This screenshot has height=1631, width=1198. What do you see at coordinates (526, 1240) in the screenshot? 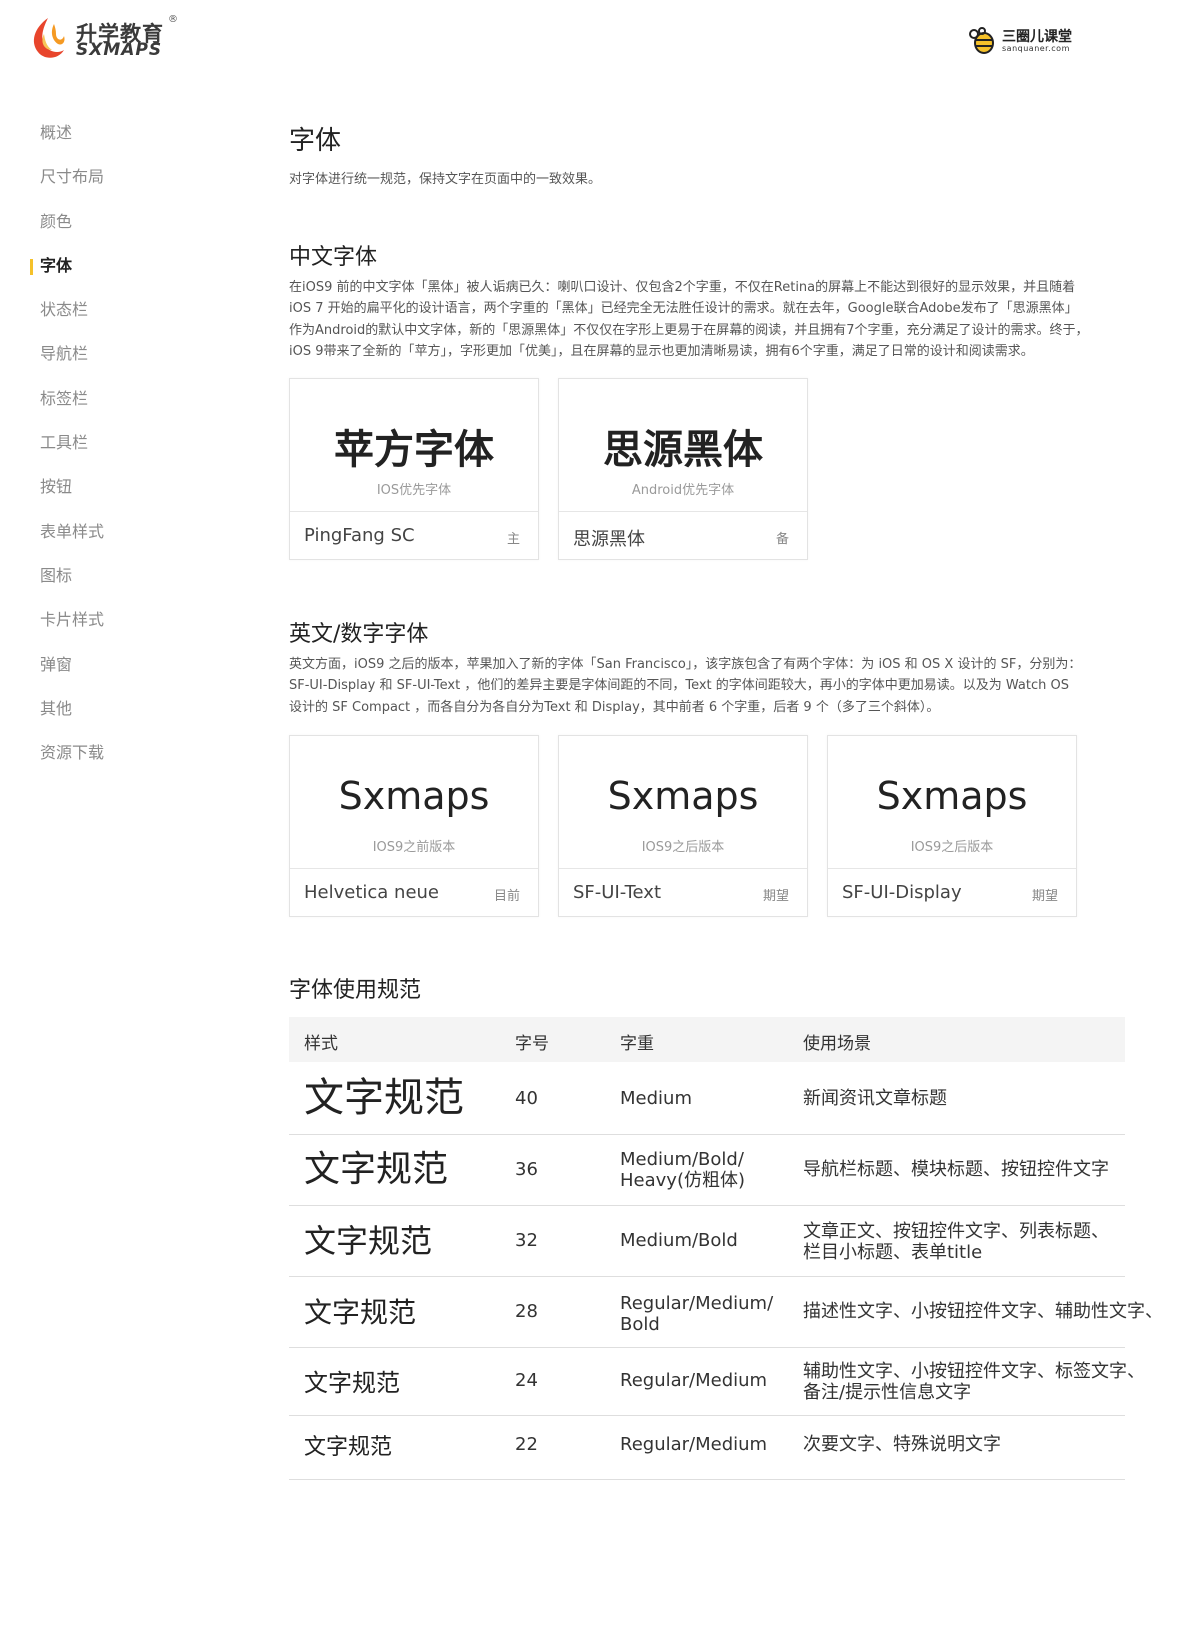
I see `font-size-cell: 32` at bounding box center [526, 1240].